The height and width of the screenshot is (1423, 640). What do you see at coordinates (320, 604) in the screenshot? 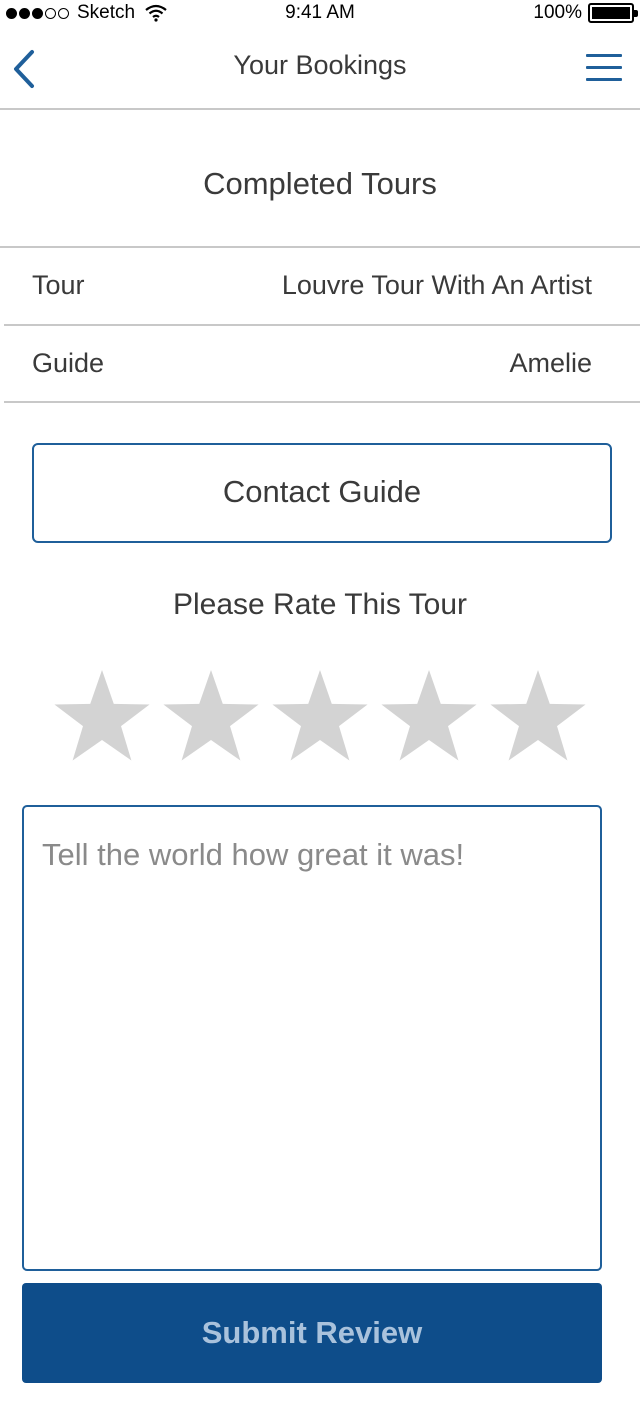
I see `rating-title: Please Rate This Tour` at bounding box center [320, 604].